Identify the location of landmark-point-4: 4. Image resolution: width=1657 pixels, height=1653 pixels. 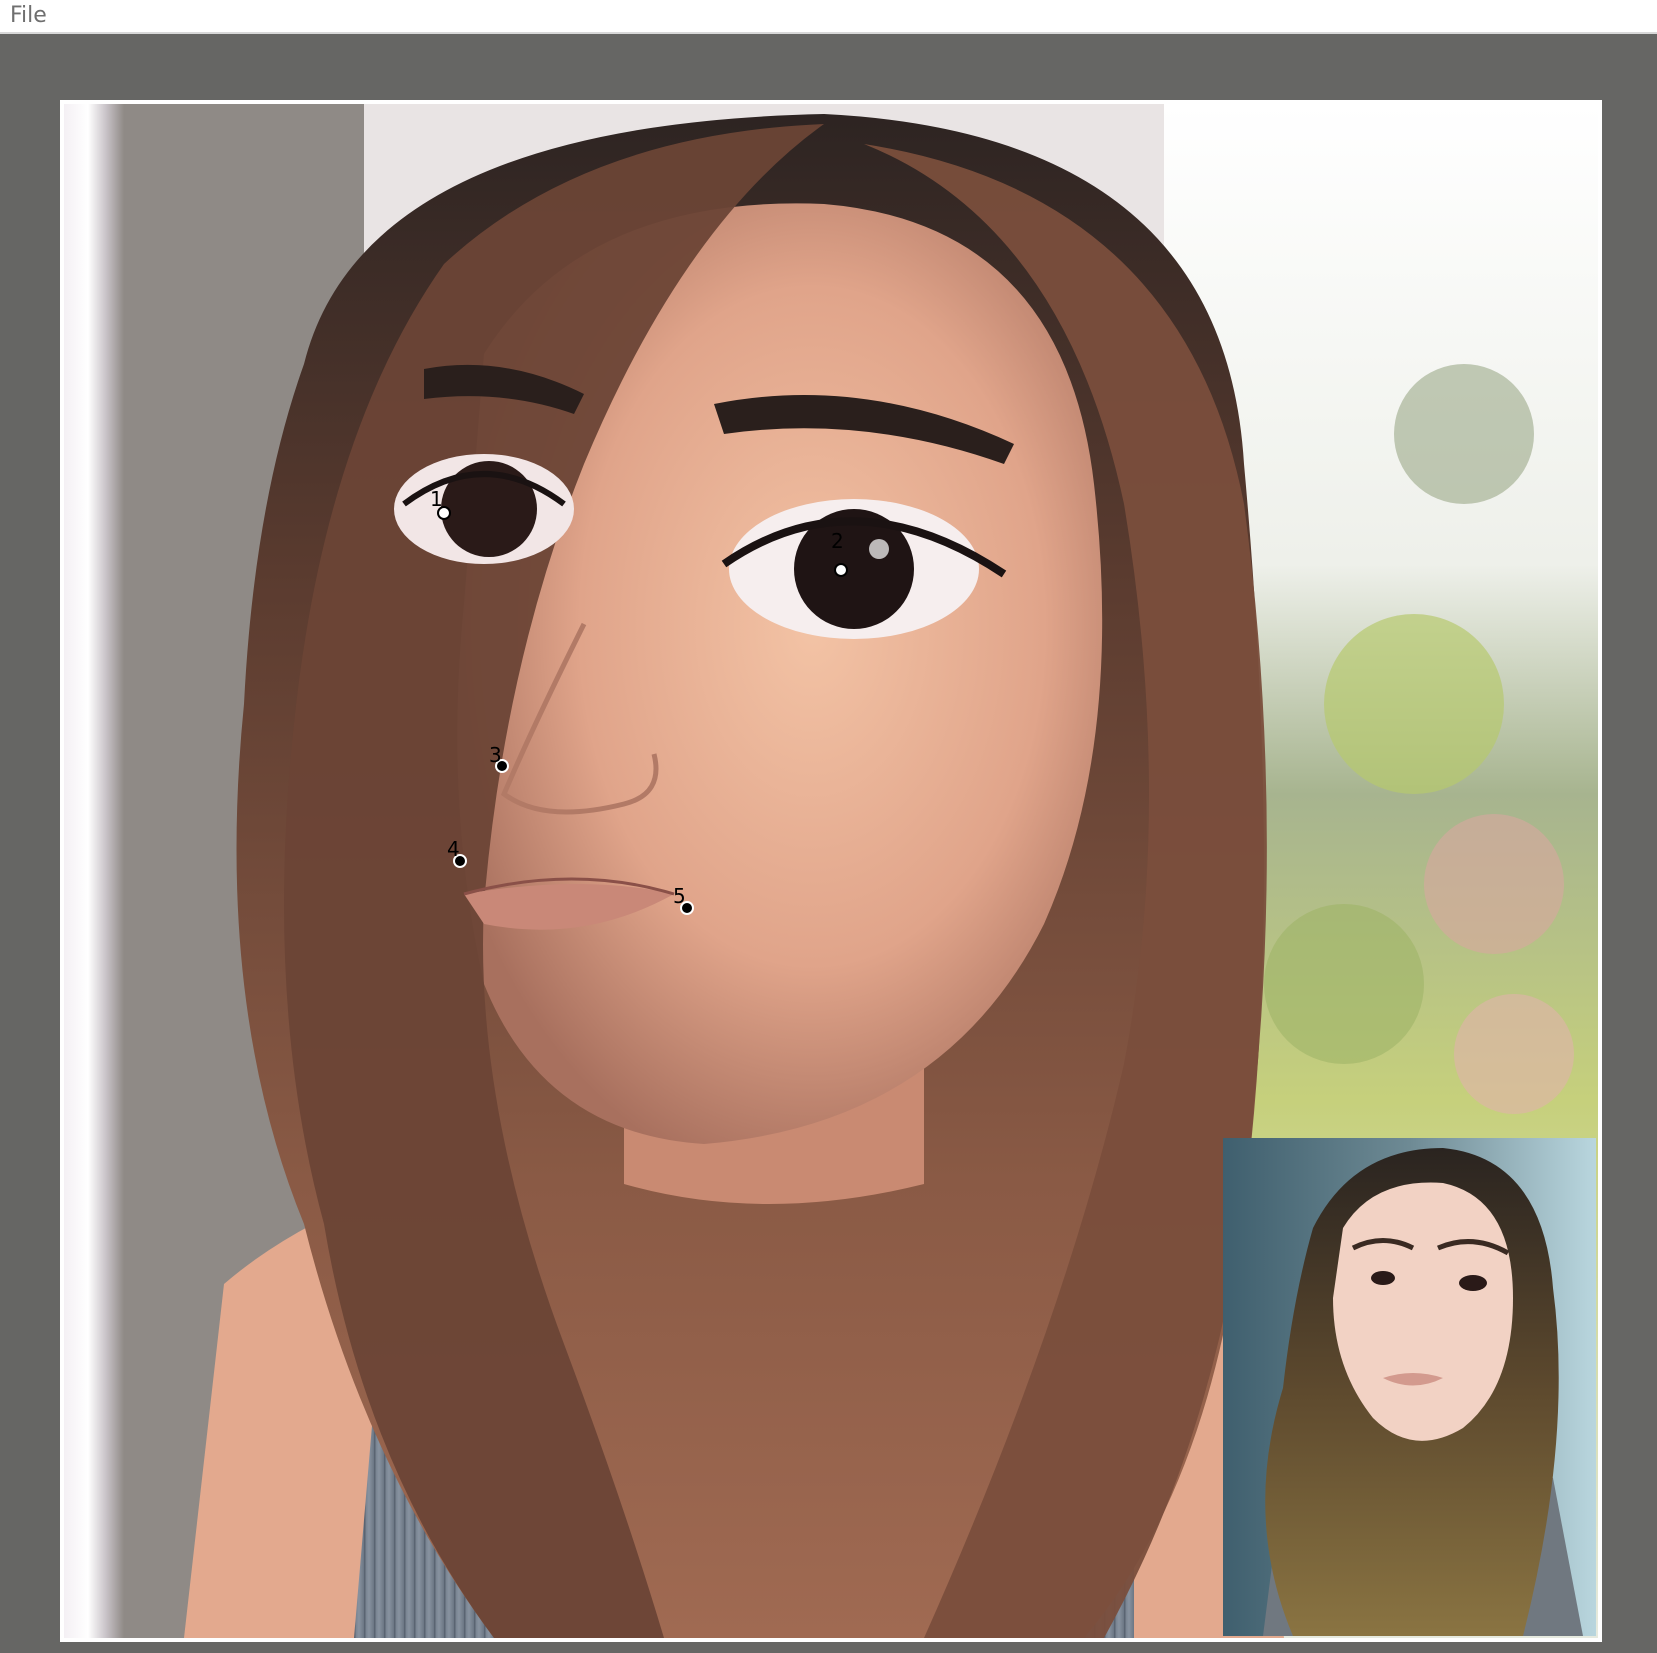
(457, 852).